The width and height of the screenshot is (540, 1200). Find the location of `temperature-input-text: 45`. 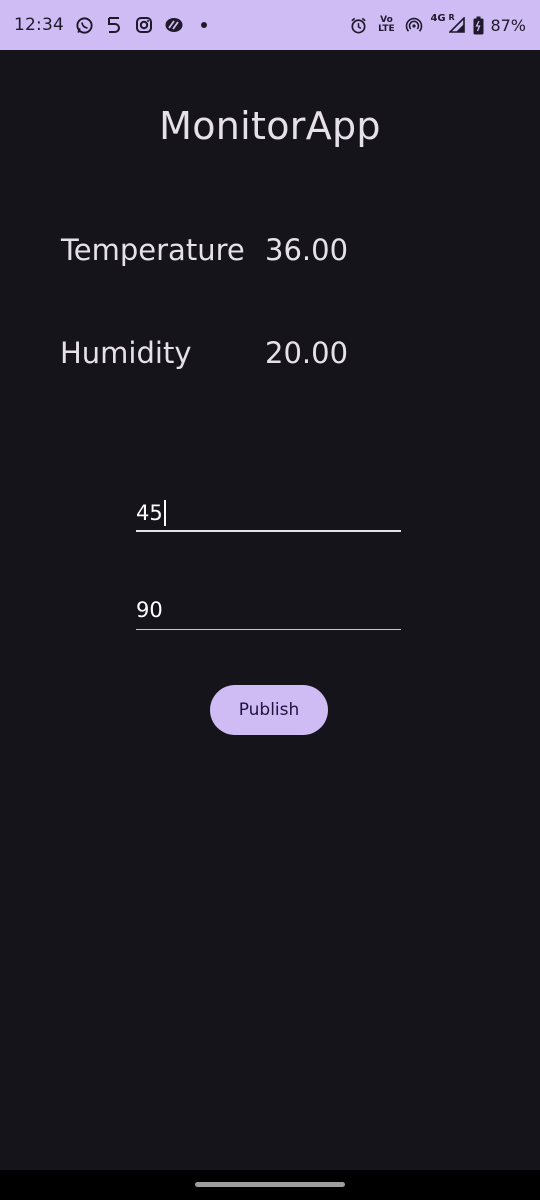

temperature-input-text: 45 is located at coordinates (149, 513).